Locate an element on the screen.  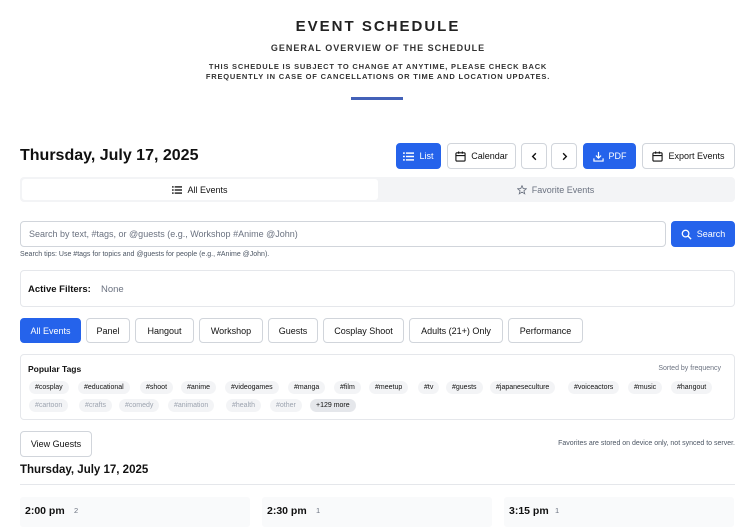
pdf-button: PDF is located at coordinates (609, 156).